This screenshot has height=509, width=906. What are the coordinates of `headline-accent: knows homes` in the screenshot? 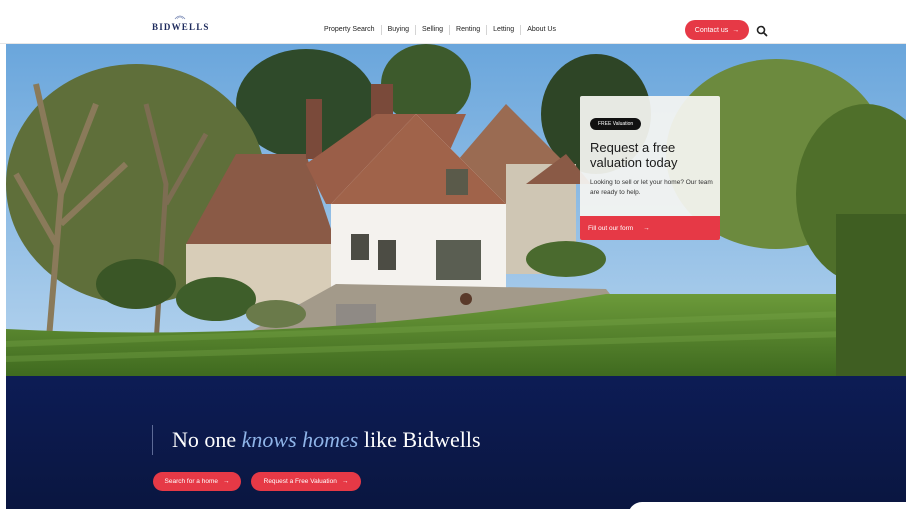 It's located at (300, 439).